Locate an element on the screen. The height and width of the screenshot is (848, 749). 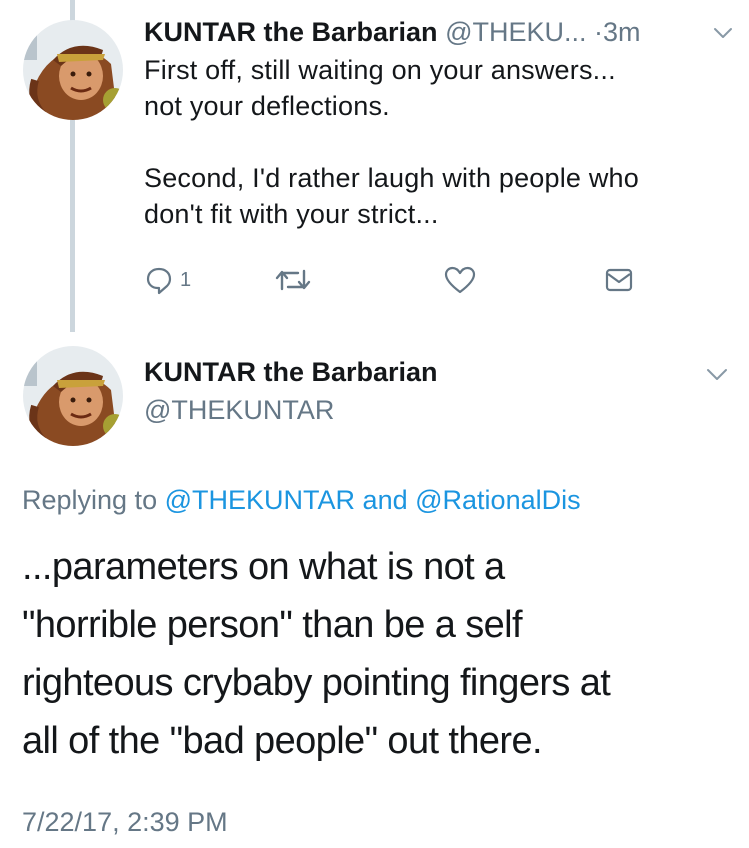
tweet-actions: 1 is located at coordinates (394, 280).